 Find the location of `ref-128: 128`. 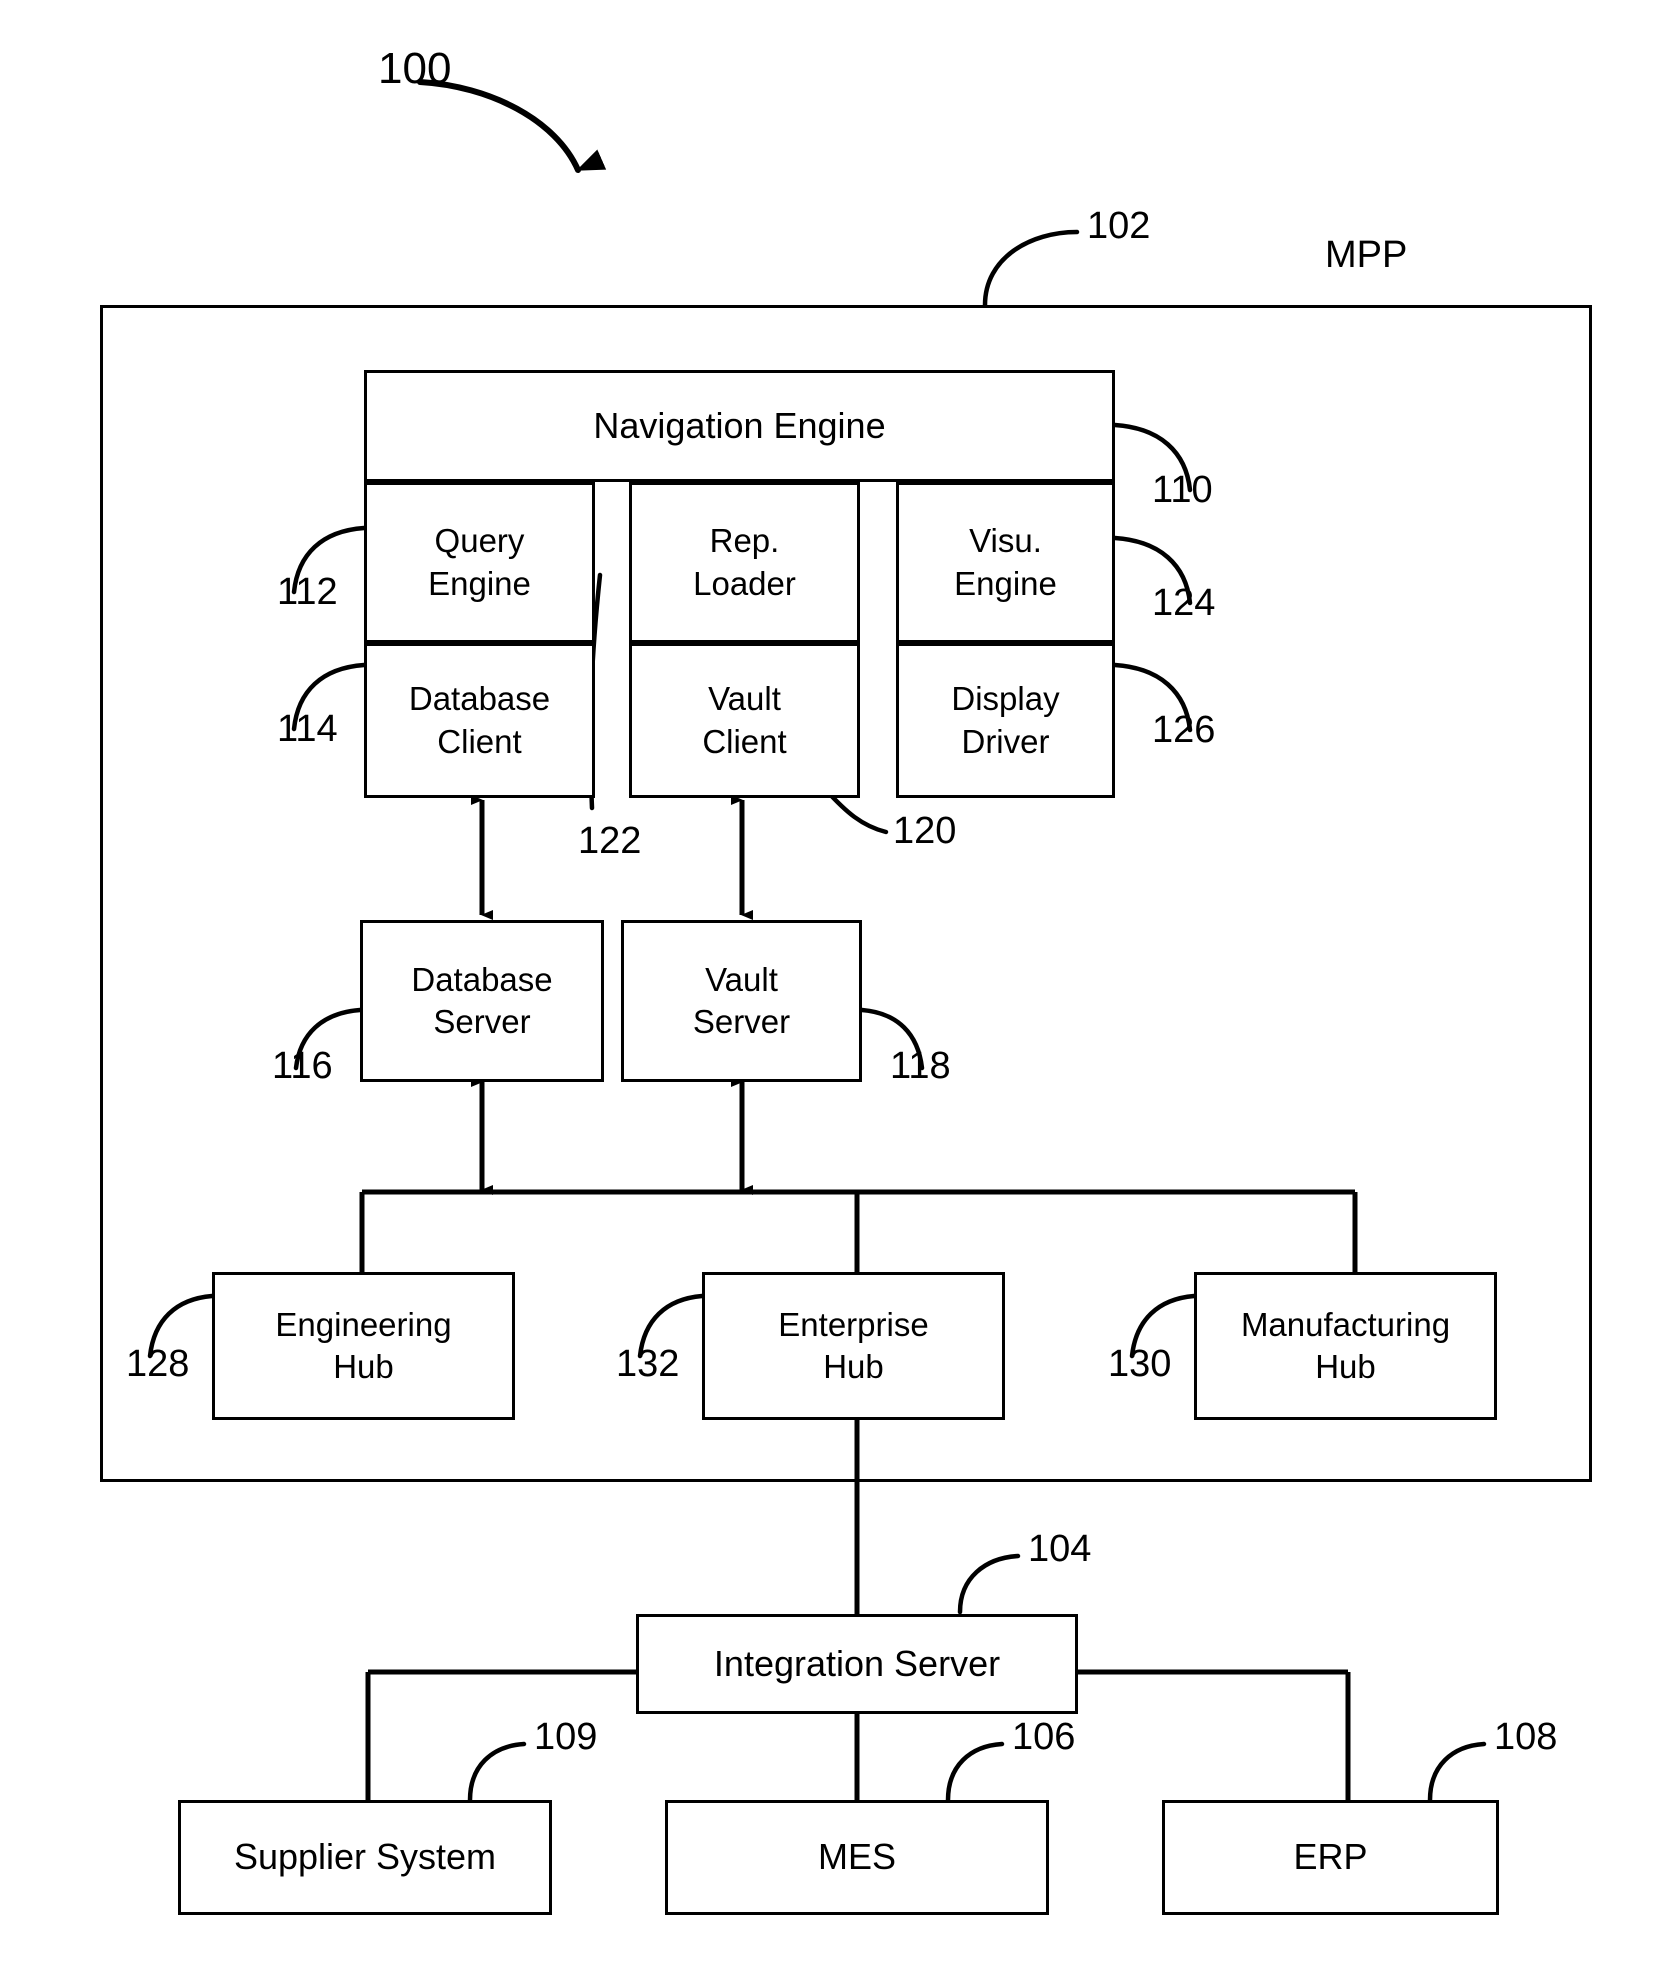

ref-128: 128 is located at coordinates (158, 1364).